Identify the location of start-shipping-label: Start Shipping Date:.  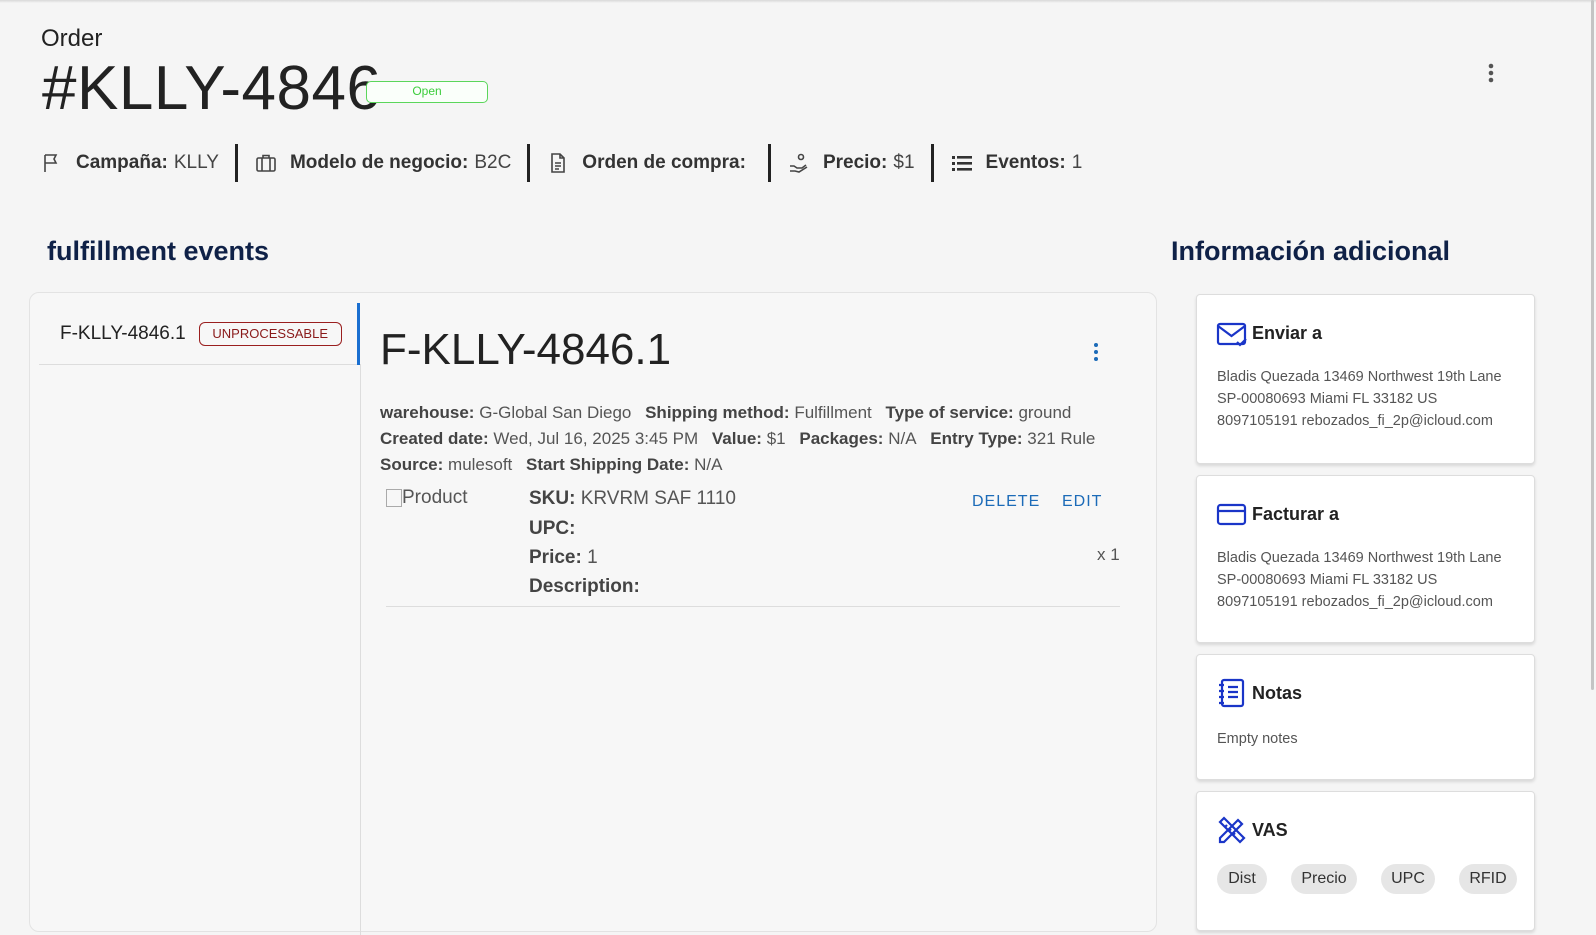
(608, 464).